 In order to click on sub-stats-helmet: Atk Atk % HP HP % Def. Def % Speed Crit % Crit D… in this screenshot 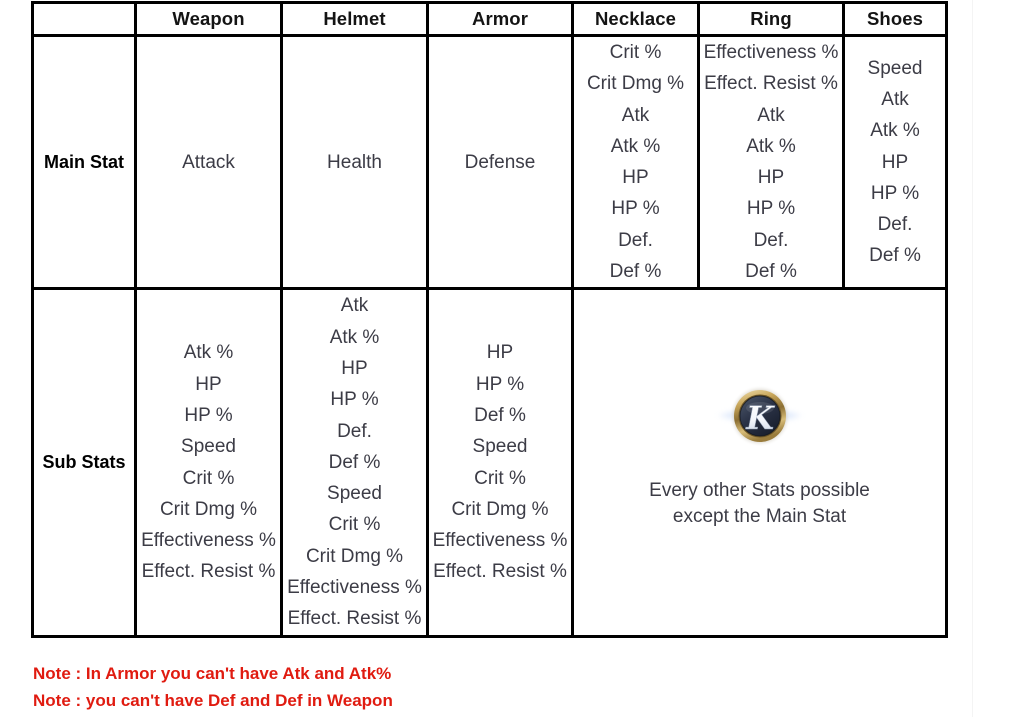, I will do `click(354, 462)`.